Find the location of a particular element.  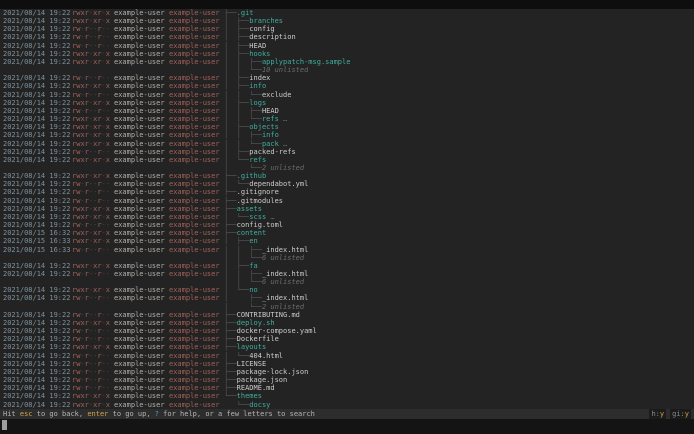

file-name: package-lock.json is located at coordinates (273, 372).